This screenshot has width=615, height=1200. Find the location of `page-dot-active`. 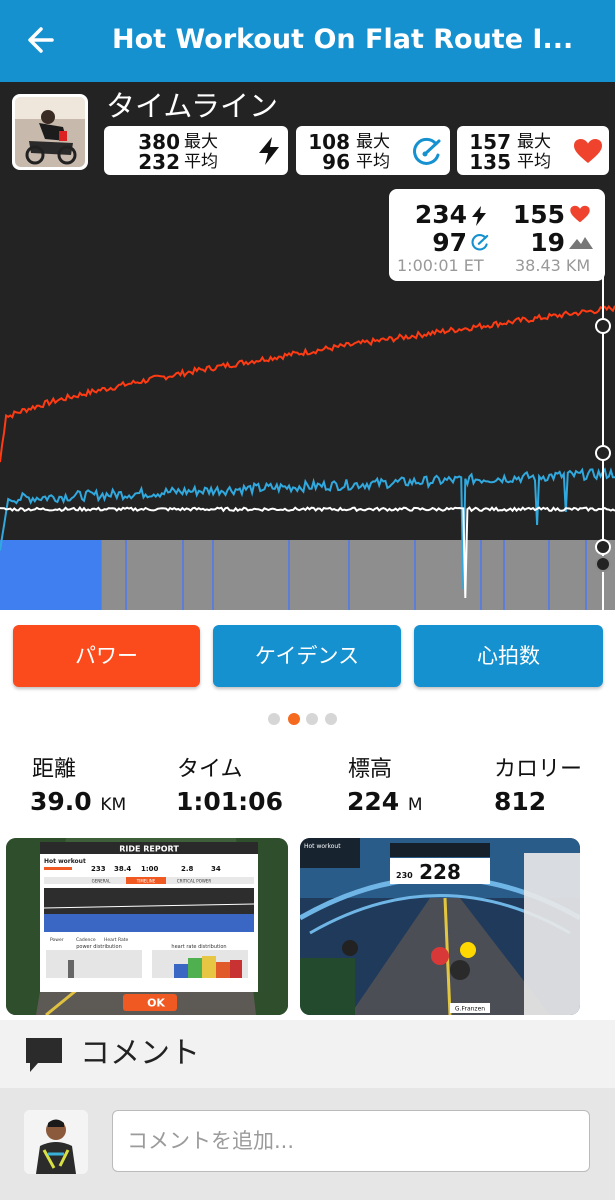

page-dot-active is located at coordinates (294, 719).